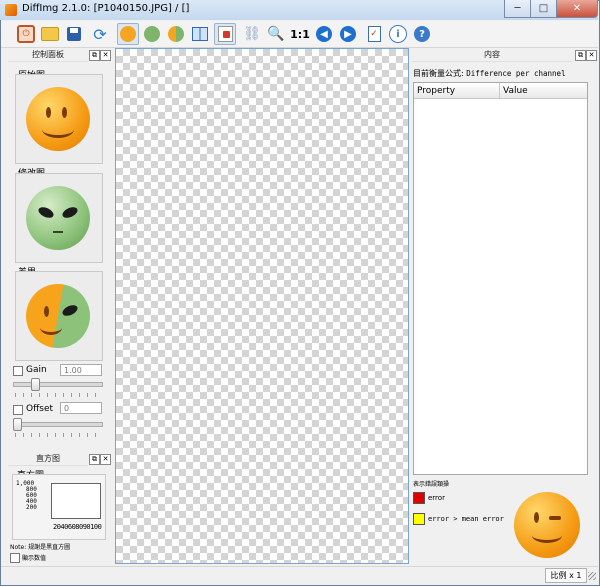  What do you see at coordinates (58, 395) in the screenshot?
I see `gain-slider-ticks` at bounding box center [58, 395].